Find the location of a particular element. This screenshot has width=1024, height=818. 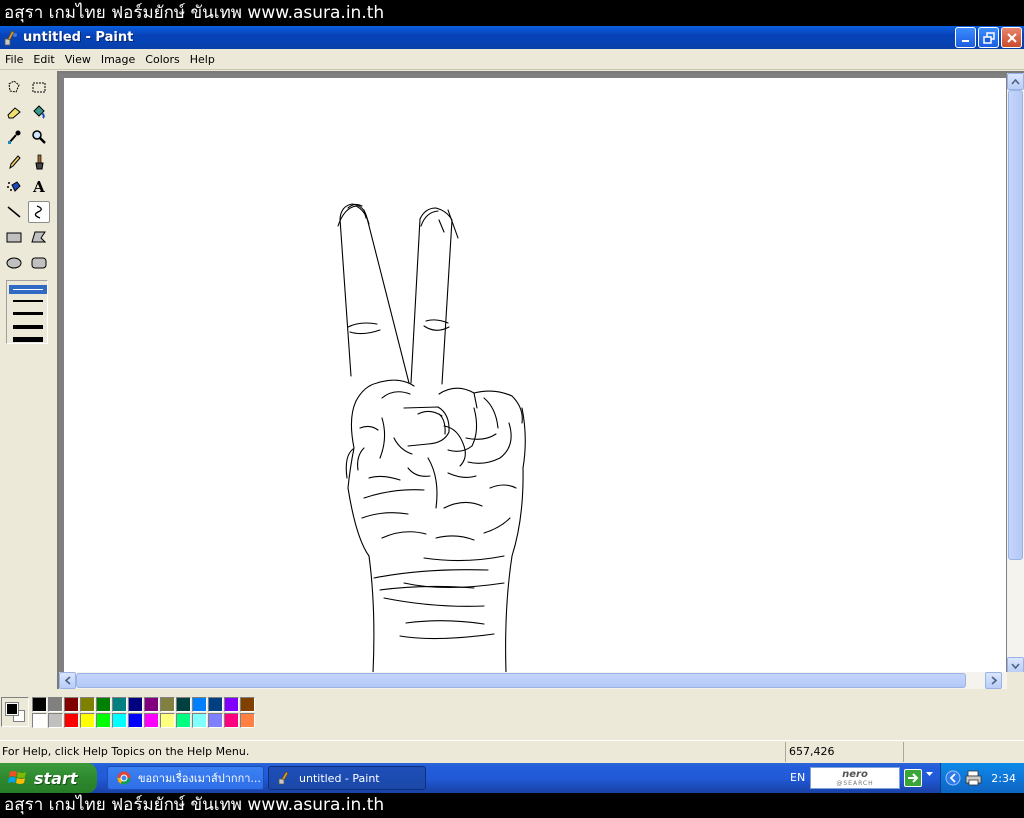

menu-view: View is located at coordinates (78, 59).